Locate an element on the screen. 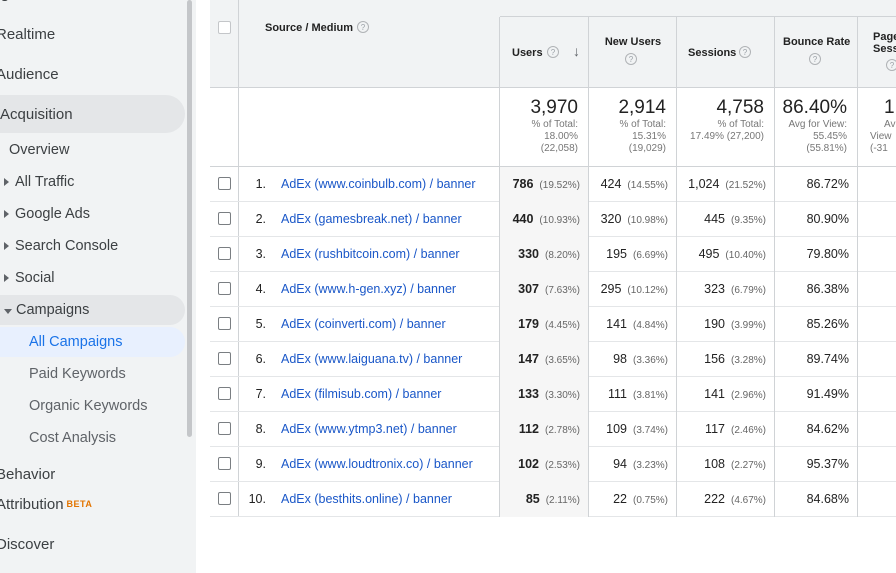 The height and width of the screenshot is (573, 896). sidebar-item-realtime: Realtime is located at coordinates (27, 34).